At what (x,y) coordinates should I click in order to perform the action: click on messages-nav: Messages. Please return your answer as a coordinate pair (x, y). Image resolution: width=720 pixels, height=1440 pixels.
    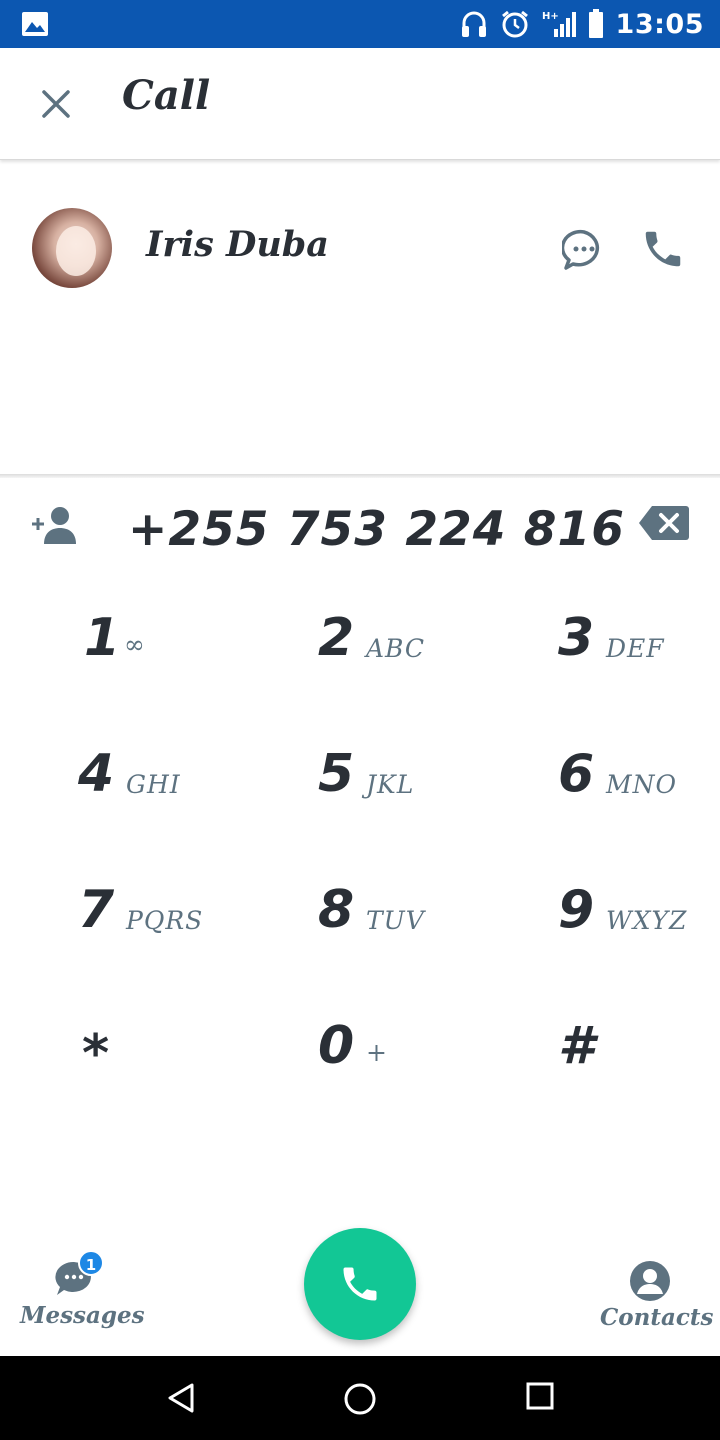
    Looking at the image, I should click on (82, 1294).